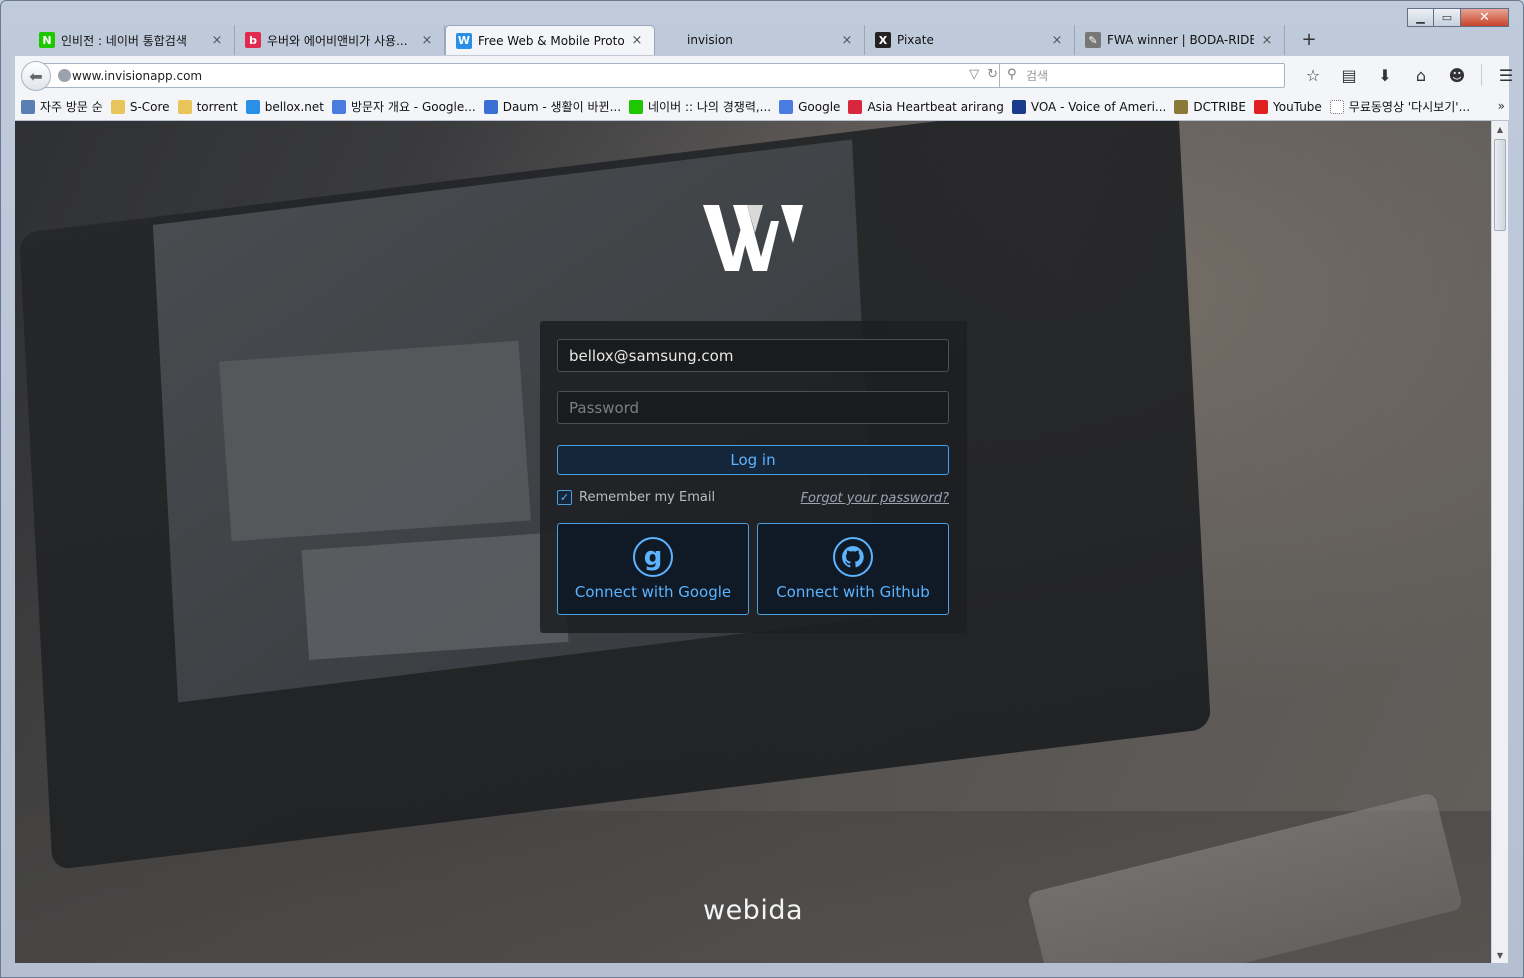 Image resolution: width=1524 pixels, height=978 pixels. What do you see at coordinates (636, 497) in the screenshot?
I see `remember-email: ✓ Remember my Email` at bounding box center [636, 497].